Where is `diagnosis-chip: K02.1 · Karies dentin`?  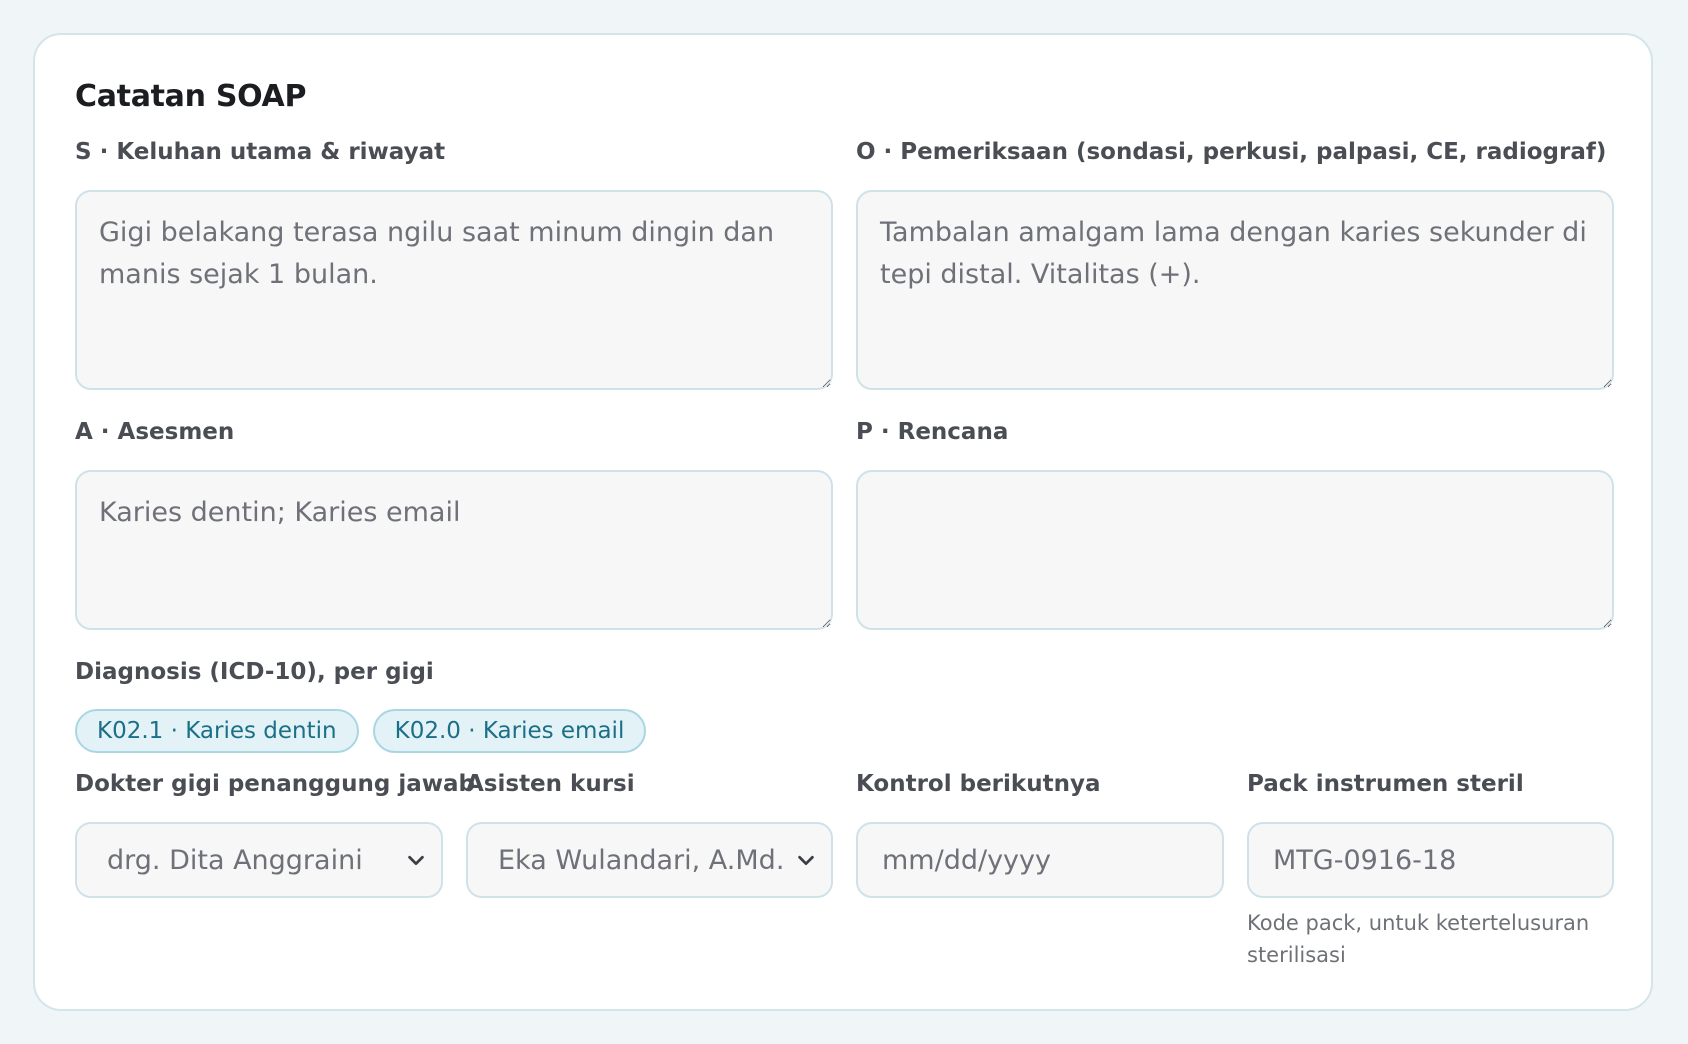 diagnosis-chip: K02.1 · Karies dentin is located at coordinates (217, 731).